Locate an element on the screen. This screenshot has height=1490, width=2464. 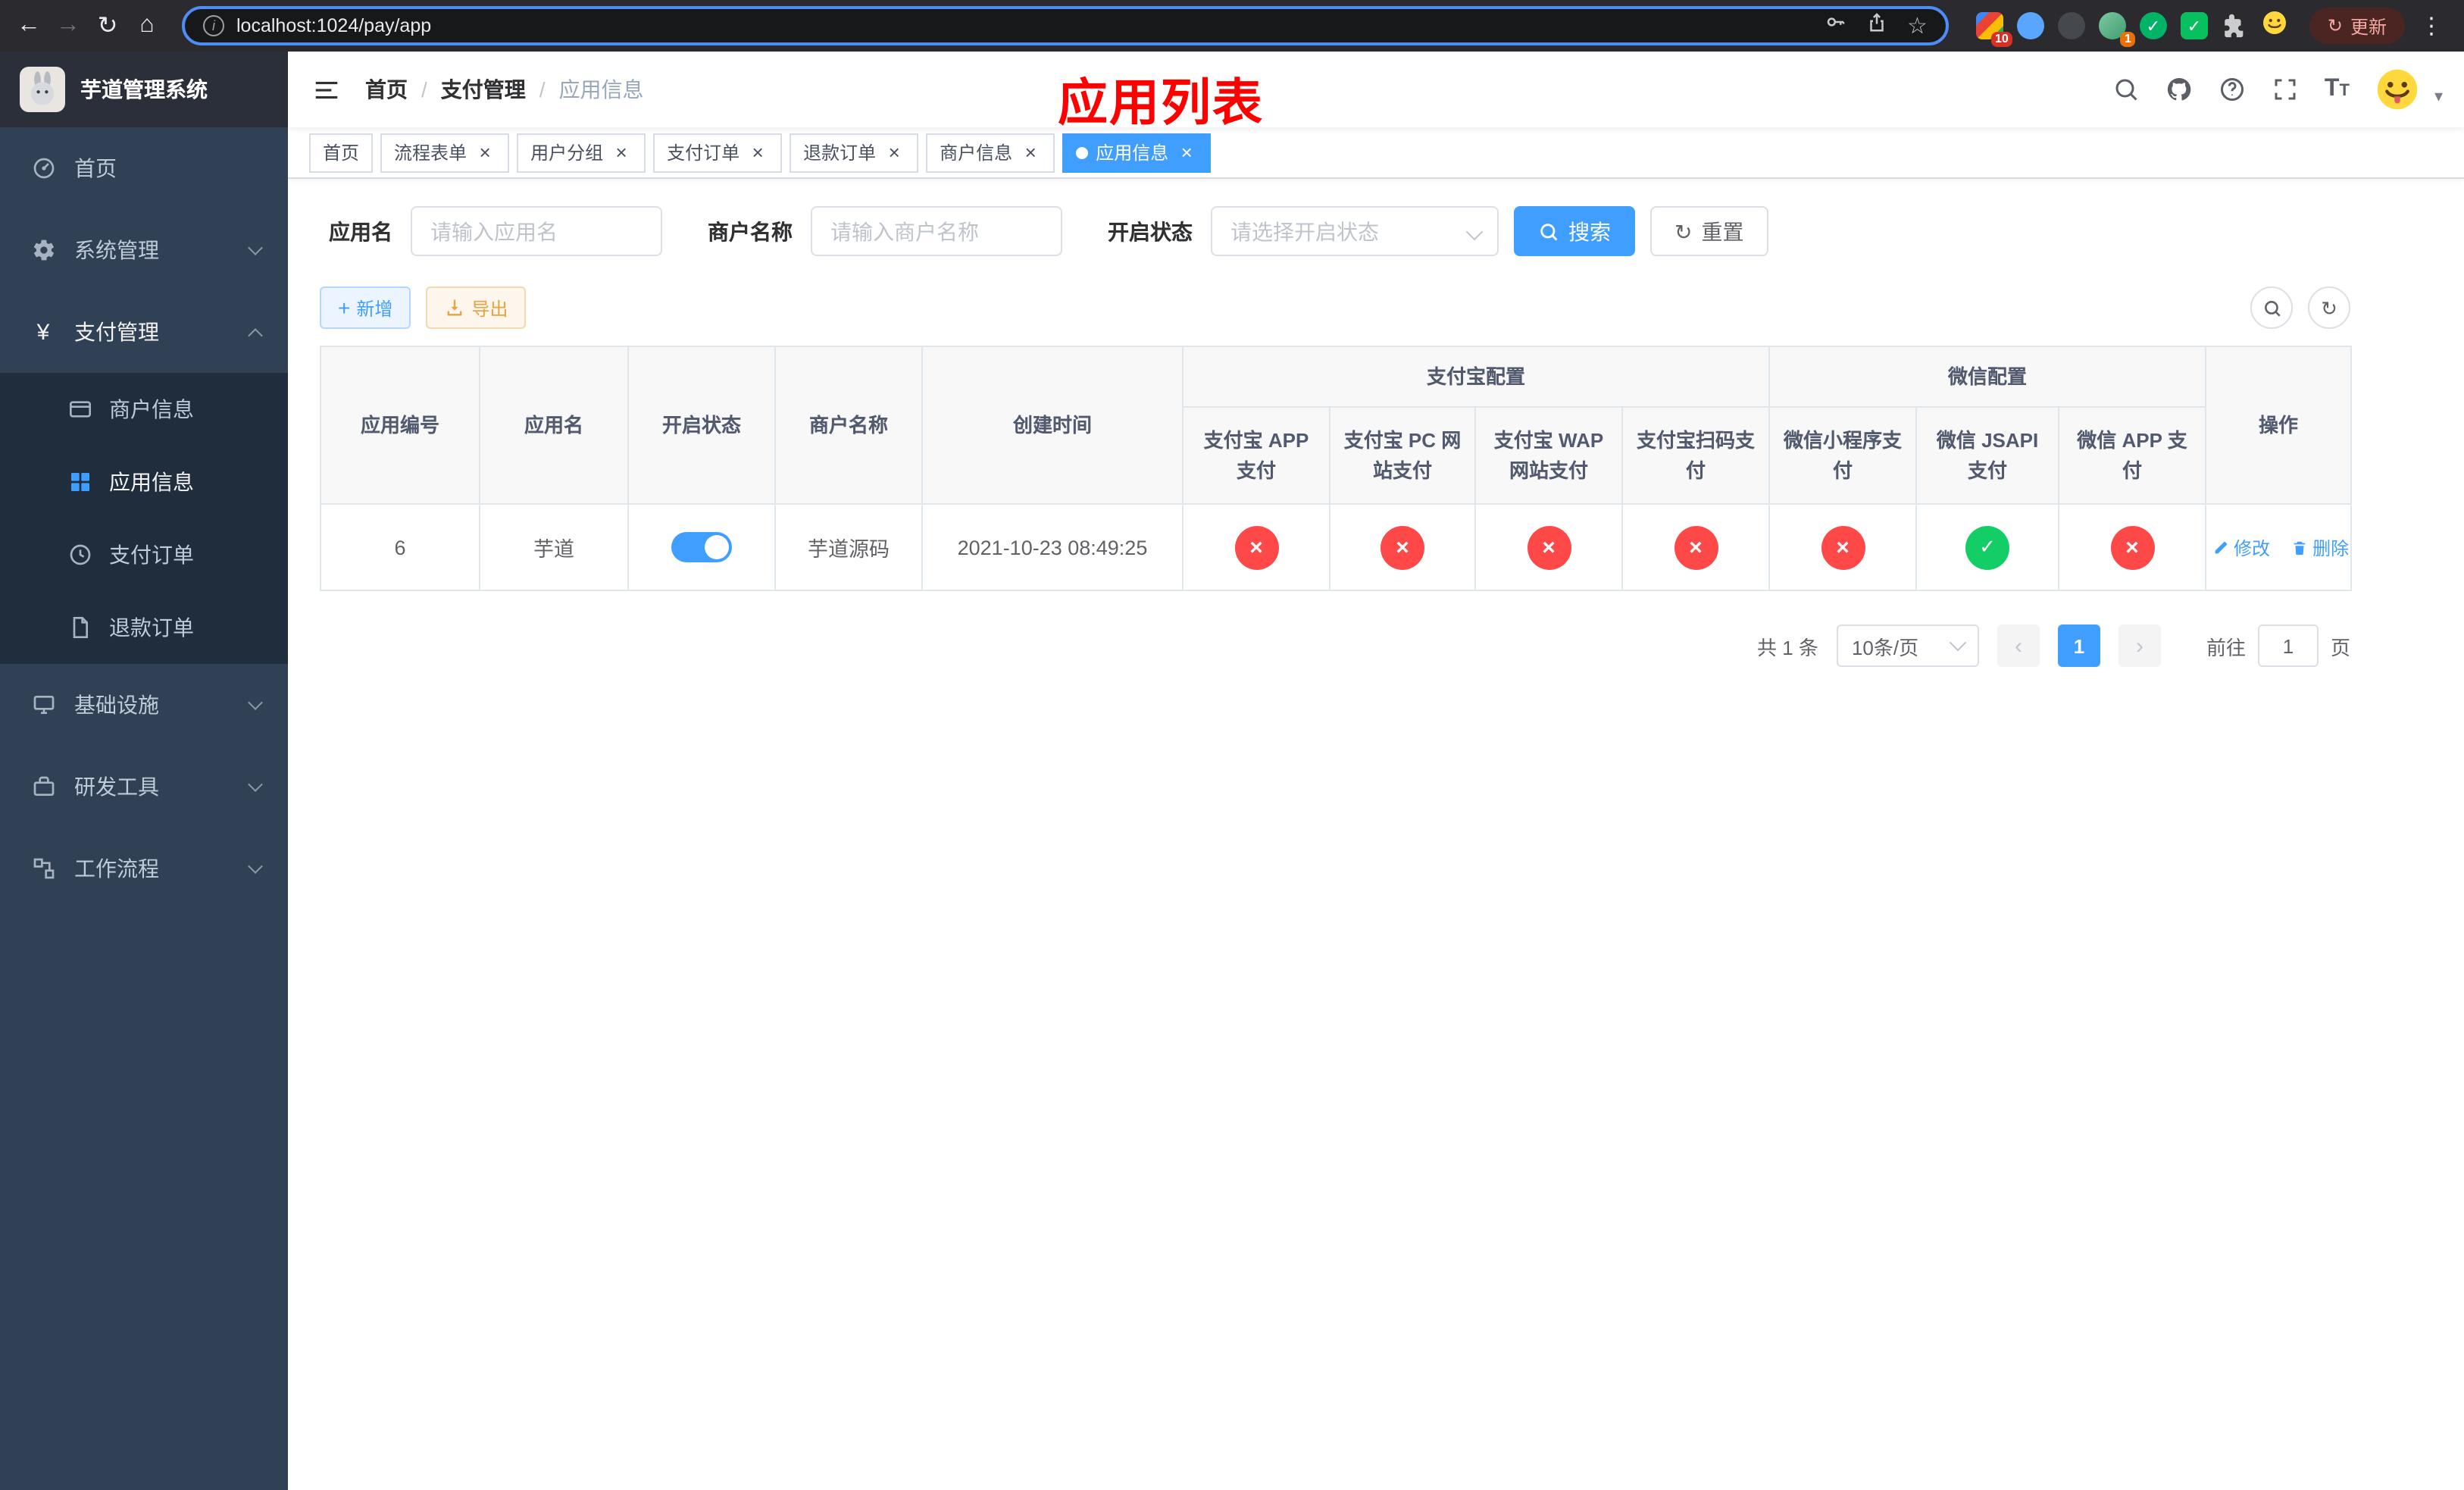
page-size-select: 10条/页 is located at coordinates (1907, 645).